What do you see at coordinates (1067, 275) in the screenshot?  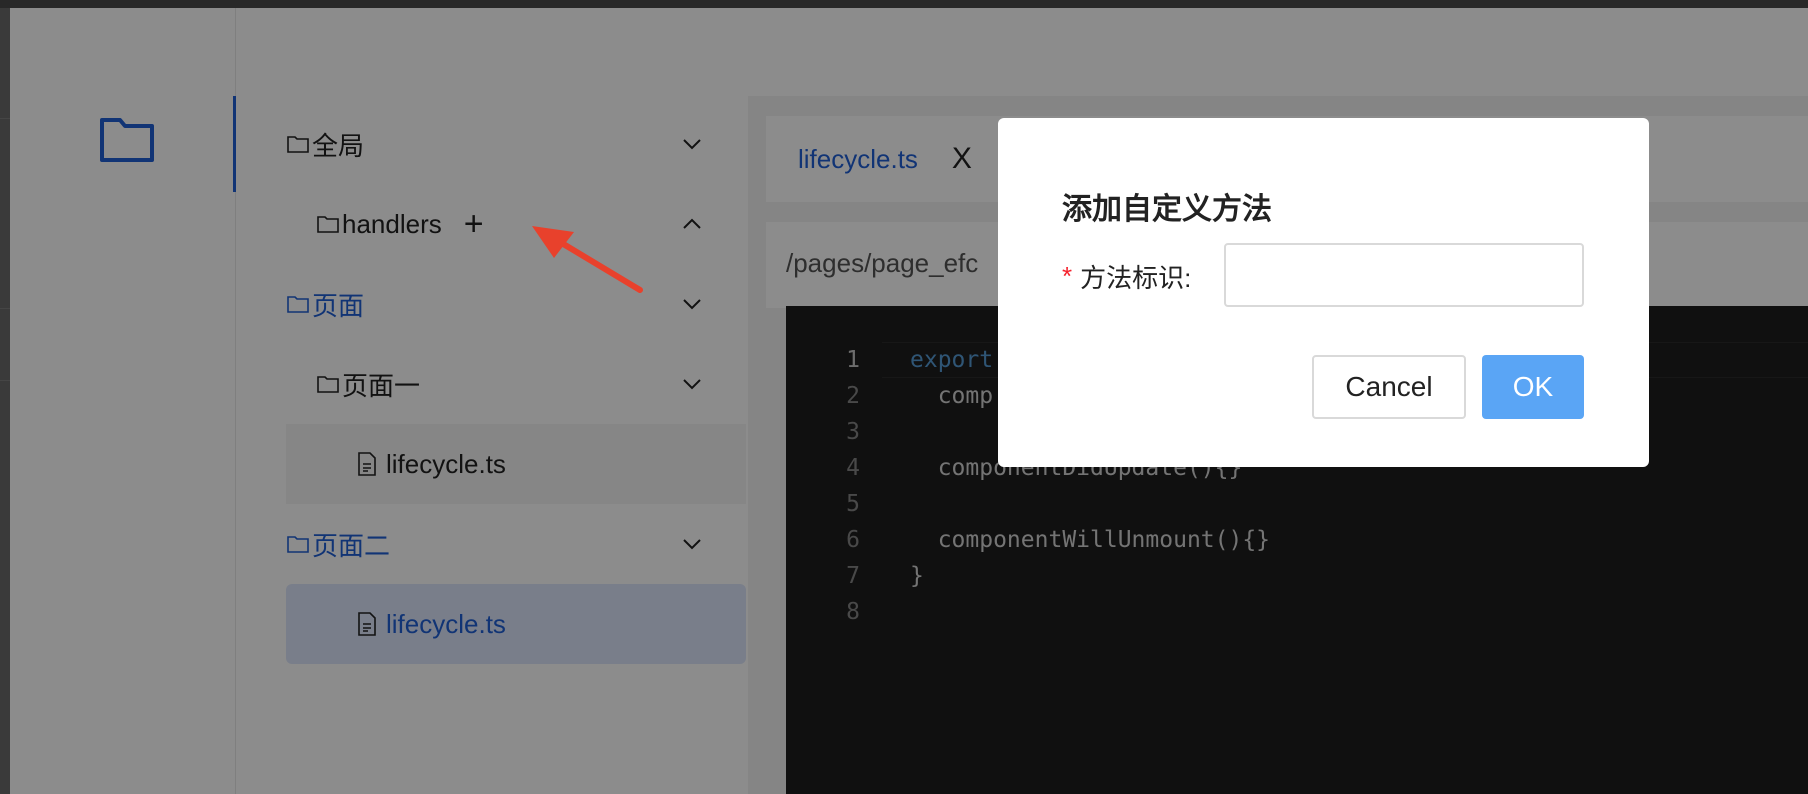 I see `required-mark: *` at bounding box center [1067, 275].